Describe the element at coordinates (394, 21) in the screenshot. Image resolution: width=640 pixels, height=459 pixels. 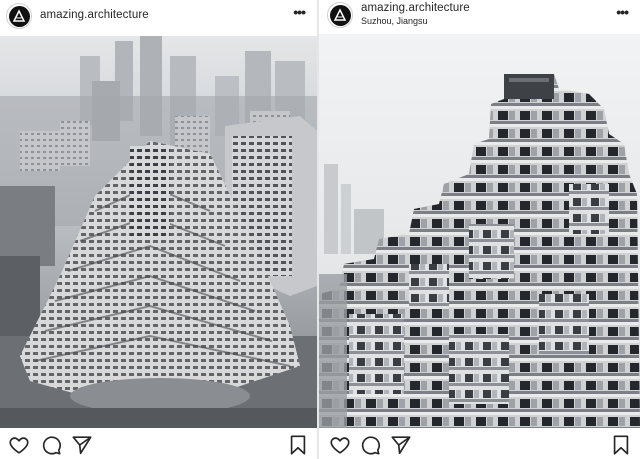
I see `location: Suzhou, Jiangsu` at that location.